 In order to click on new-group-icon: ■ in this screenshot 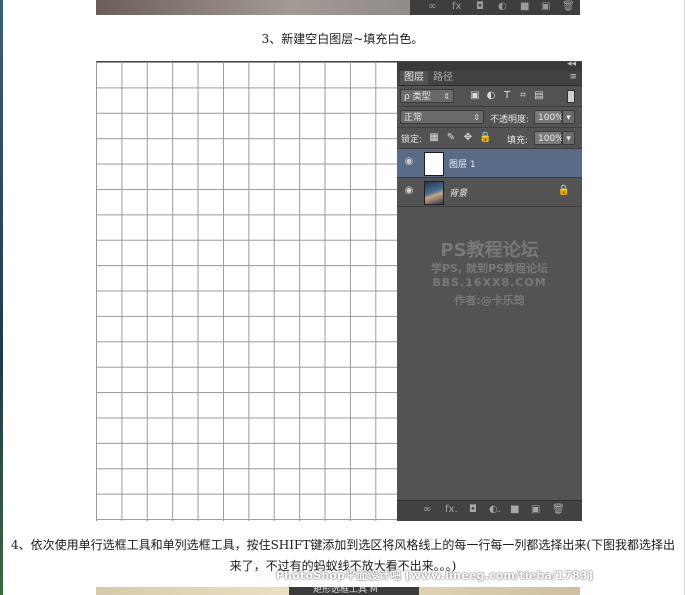, I will do `click(514, 509)`.